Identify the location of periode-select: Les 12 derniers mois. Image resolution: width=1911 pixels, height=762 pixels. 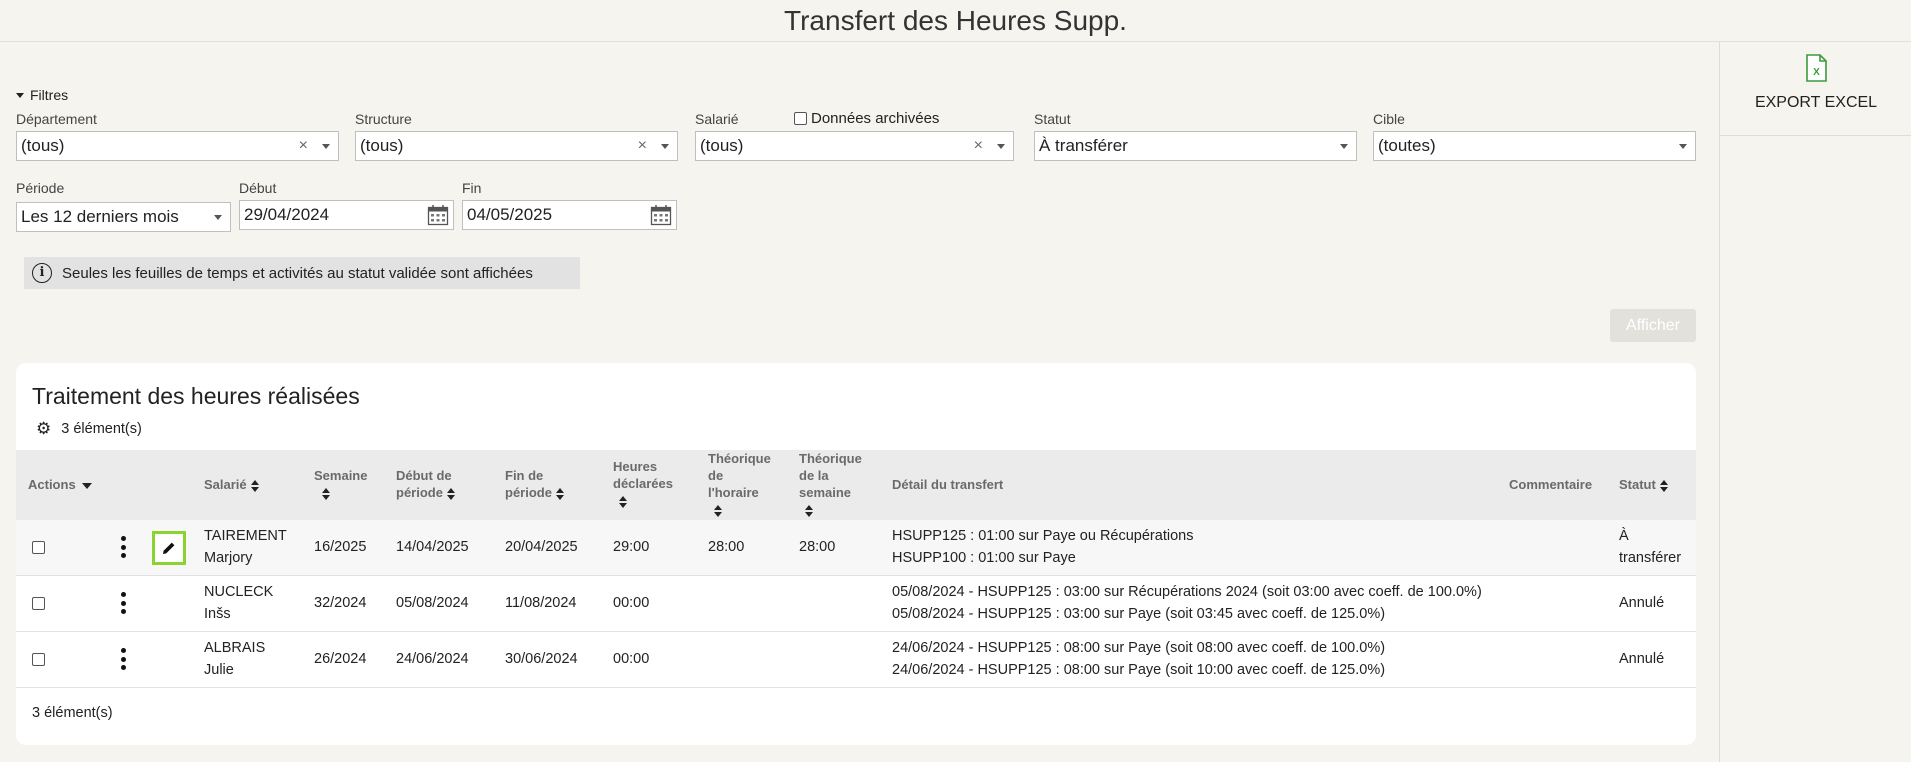
(123, 217).